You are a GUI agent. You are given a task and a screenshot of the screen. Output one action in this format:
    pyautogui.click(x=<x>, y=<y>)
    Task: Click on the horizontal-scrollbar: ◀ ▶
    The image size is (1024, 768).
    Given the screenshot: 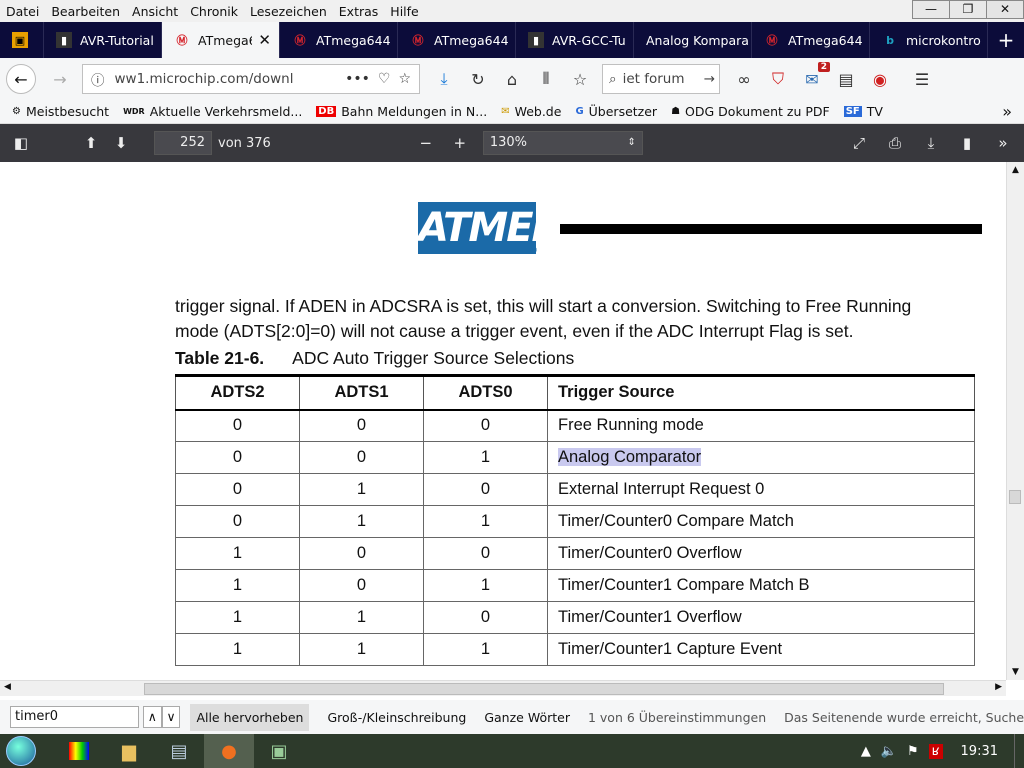 What is the action you would take?
    pyautogui.click(x=503, y=688)
    